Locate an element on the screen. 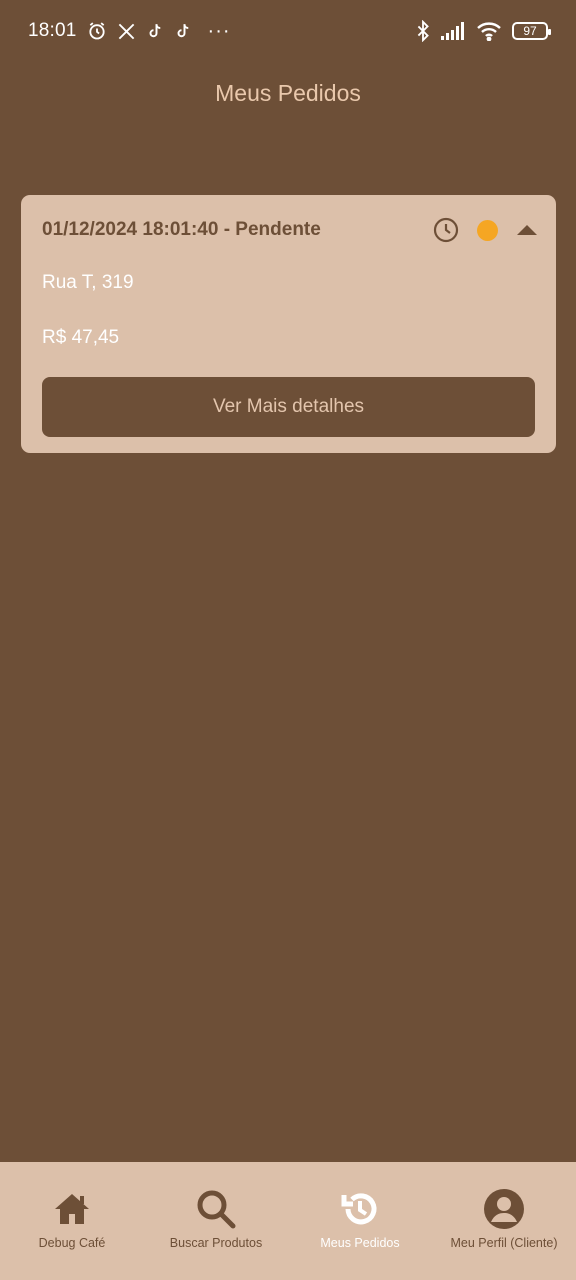 The height and width of the screenshot is (1280, 576). nav-item-home: Debug Café is located at coordinates (72, 1221).